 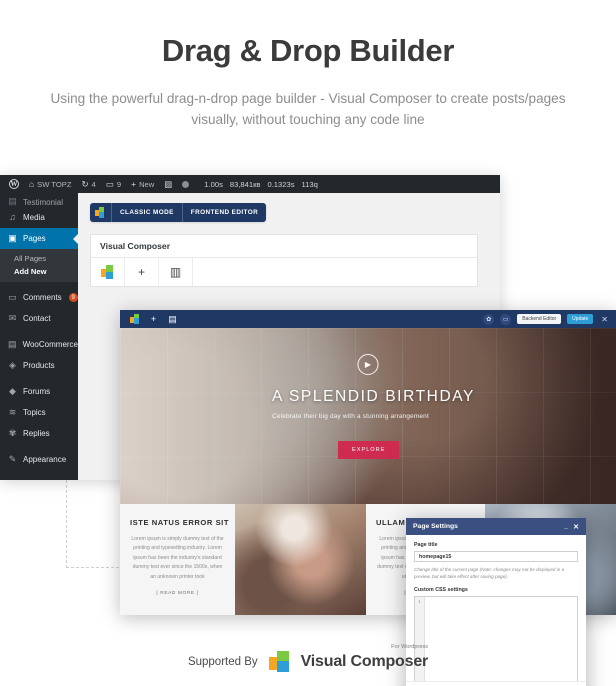 What do you see at coordinates (147, 184) in the screenshot?
I see `new-label: New` at bounding box center [147, 184].